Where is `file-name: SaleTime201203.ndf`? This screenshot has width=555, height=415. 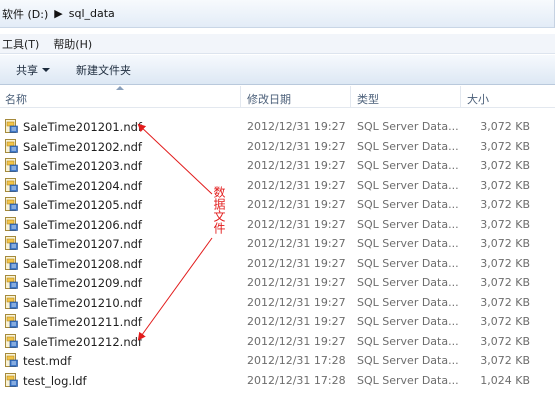
file-name: SaleTime201203.ndf is located at coordinates (82, 166).